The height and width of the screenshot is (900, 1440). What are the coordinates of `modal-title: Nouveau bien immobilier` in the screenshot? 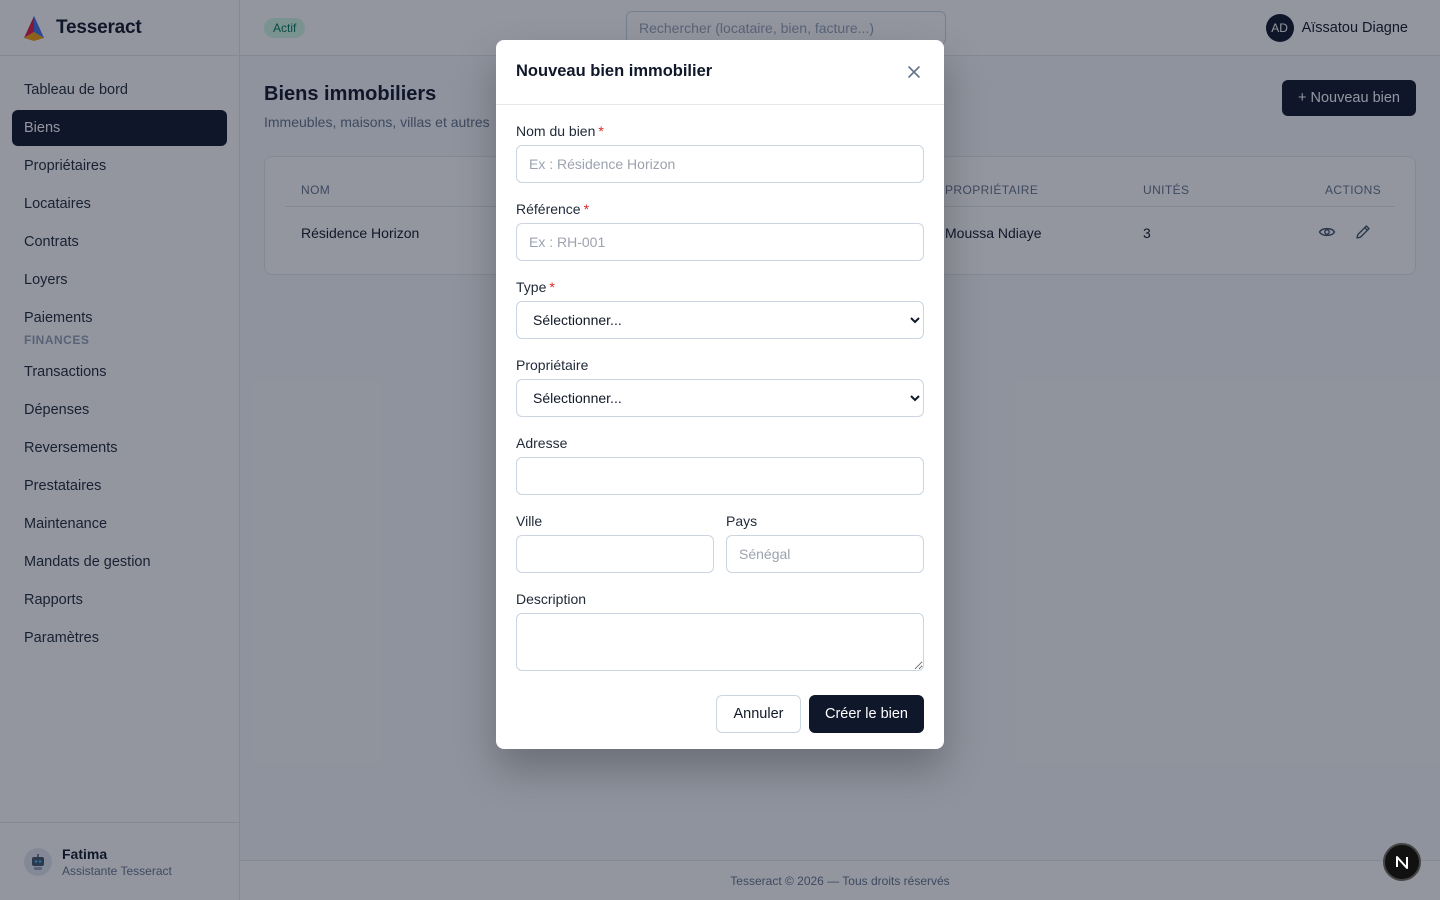 It's located at (614, 71).